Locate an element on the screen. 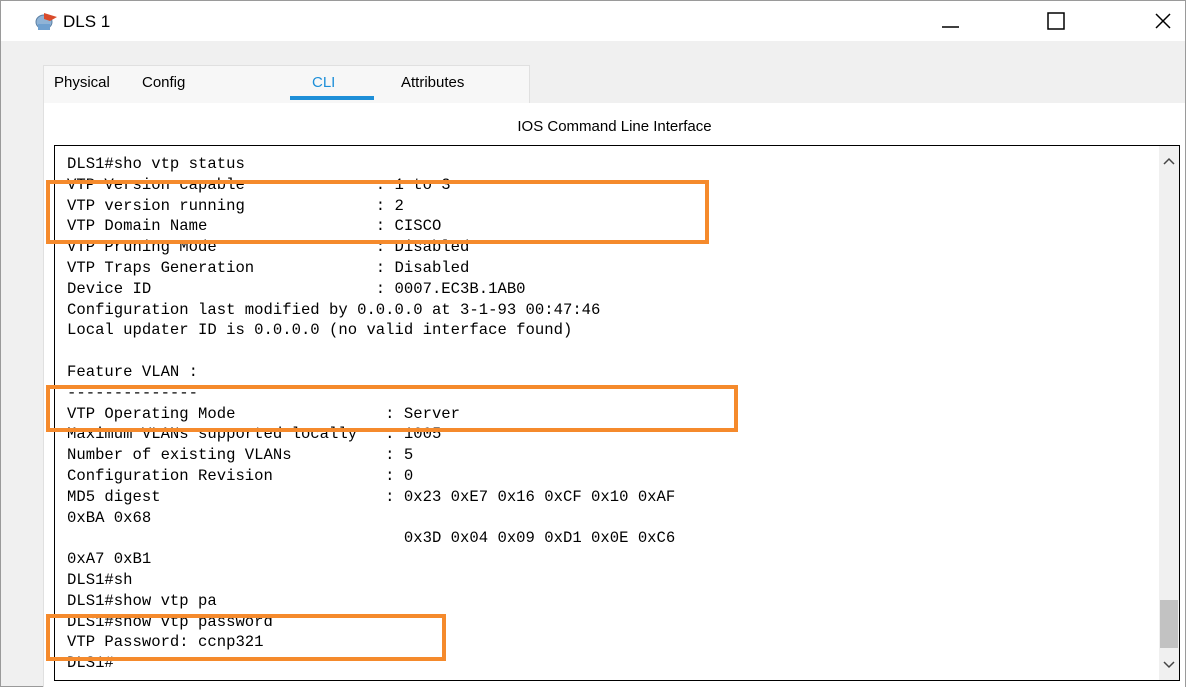  maximize-icon is located at coordinates (1056, 21).